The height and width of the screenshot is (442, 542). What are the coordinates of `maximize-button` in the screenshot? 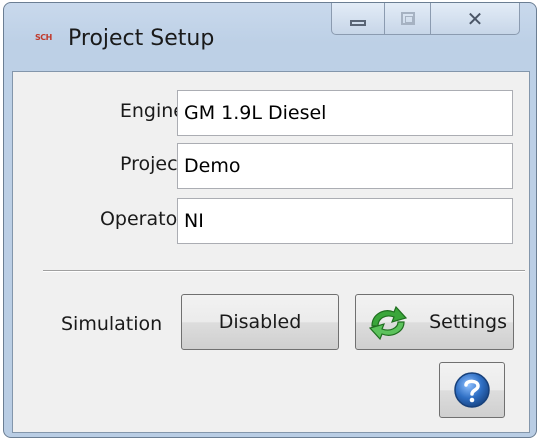 It's located at (408, 19).